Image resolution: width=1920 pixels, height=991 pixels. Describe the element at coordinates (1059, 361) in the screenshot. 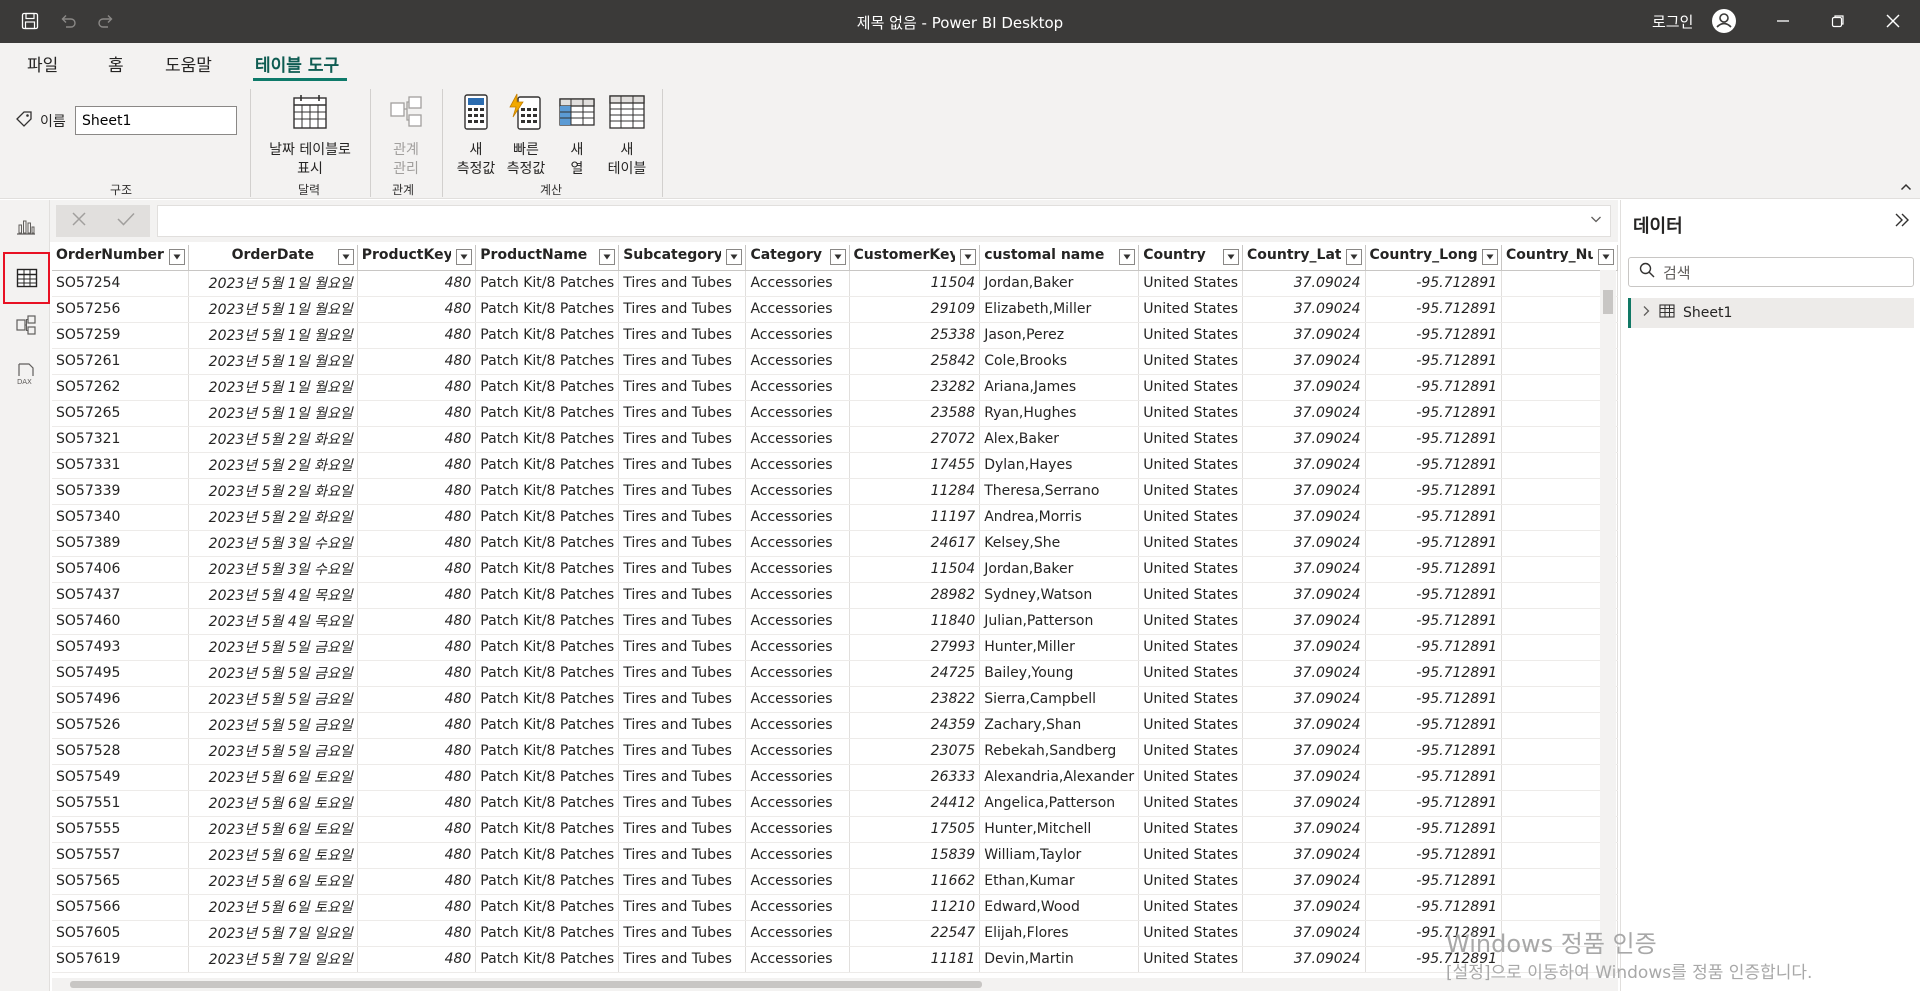

I see `table-cell: Cole,Brooks` at that location.